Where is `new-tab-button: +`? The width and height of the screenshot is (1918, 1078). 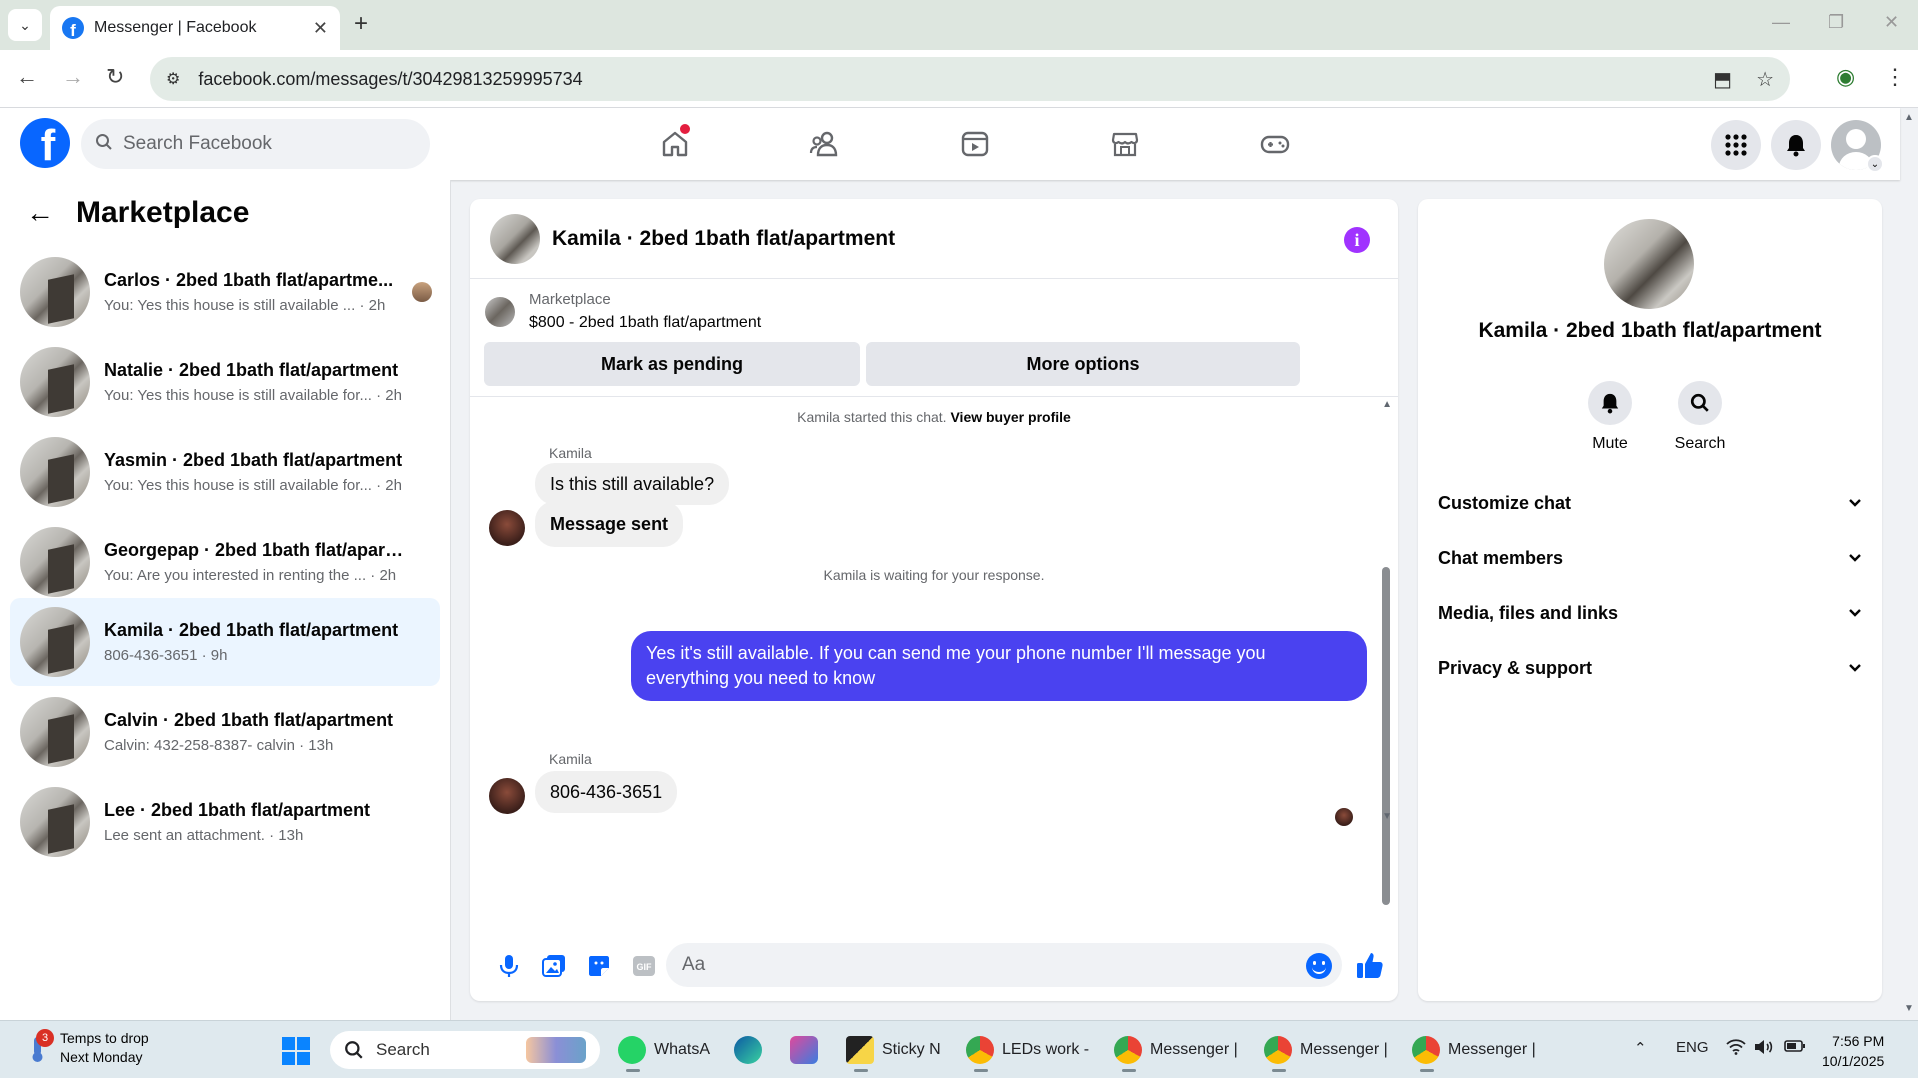
new-tab-button: + is located at coordinates (361, 24).